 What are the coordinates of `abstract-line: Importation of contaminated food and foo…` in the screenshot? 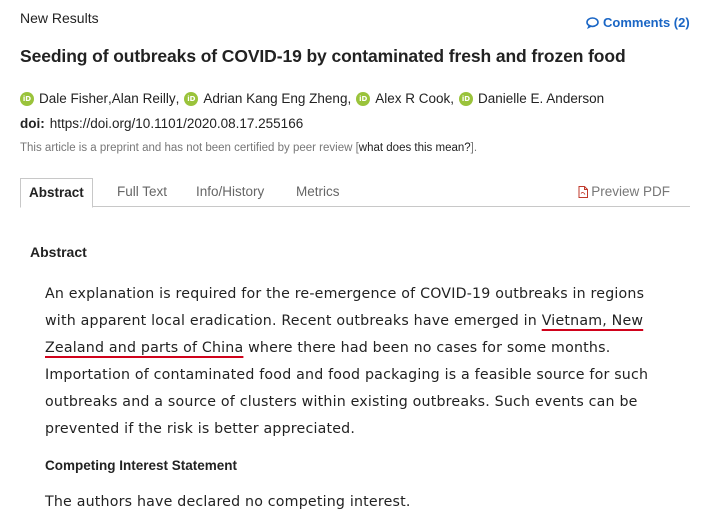 It's located at (347, 375).